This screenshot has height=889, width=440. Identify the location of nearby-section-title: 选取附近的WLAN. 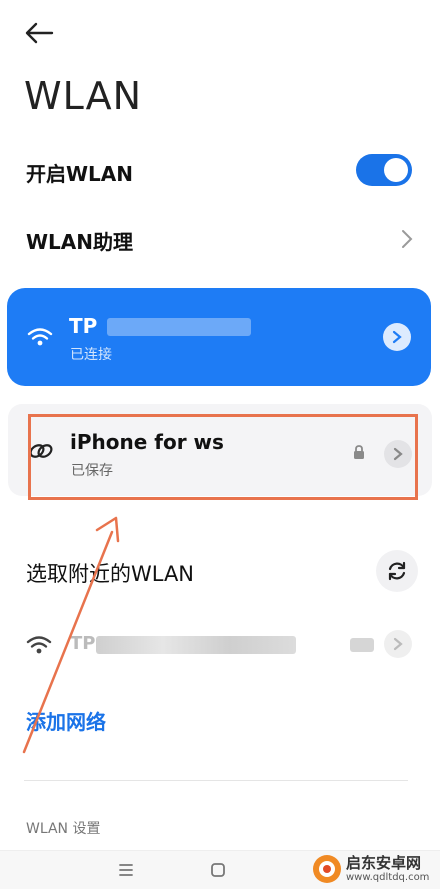
(110, 574).